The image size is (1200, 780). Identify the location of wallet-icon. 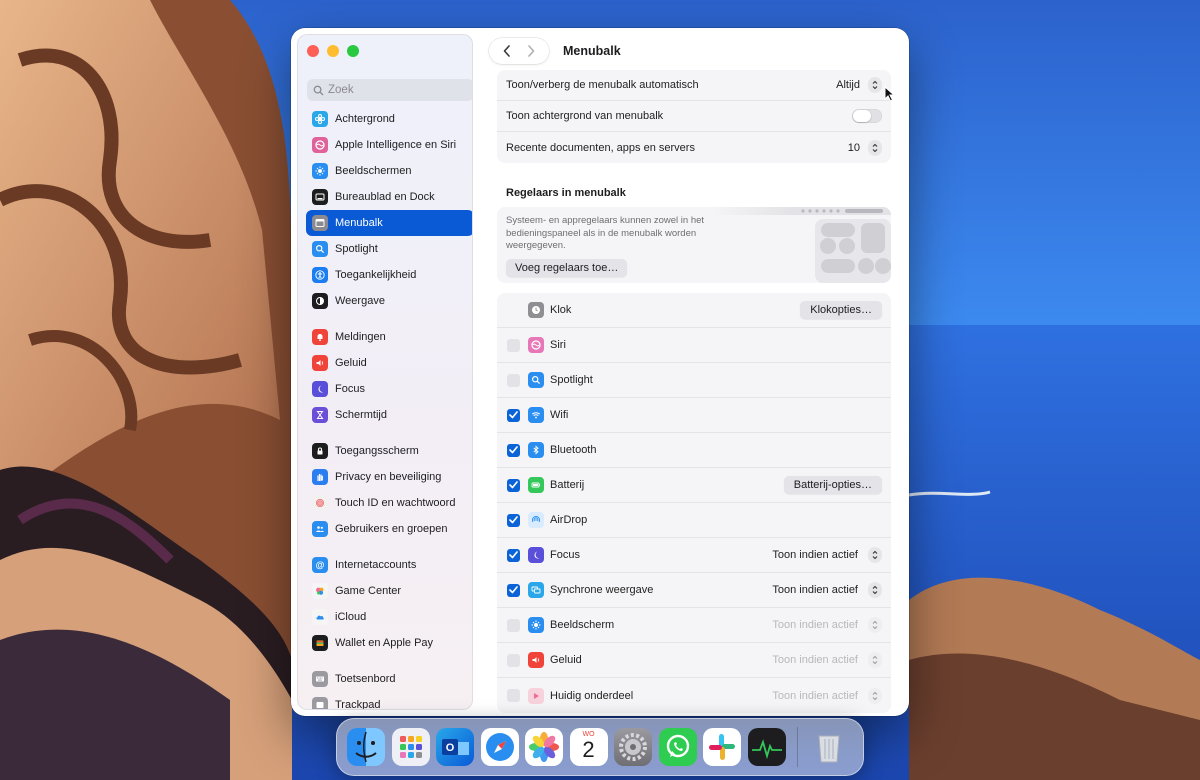
(320, 643).